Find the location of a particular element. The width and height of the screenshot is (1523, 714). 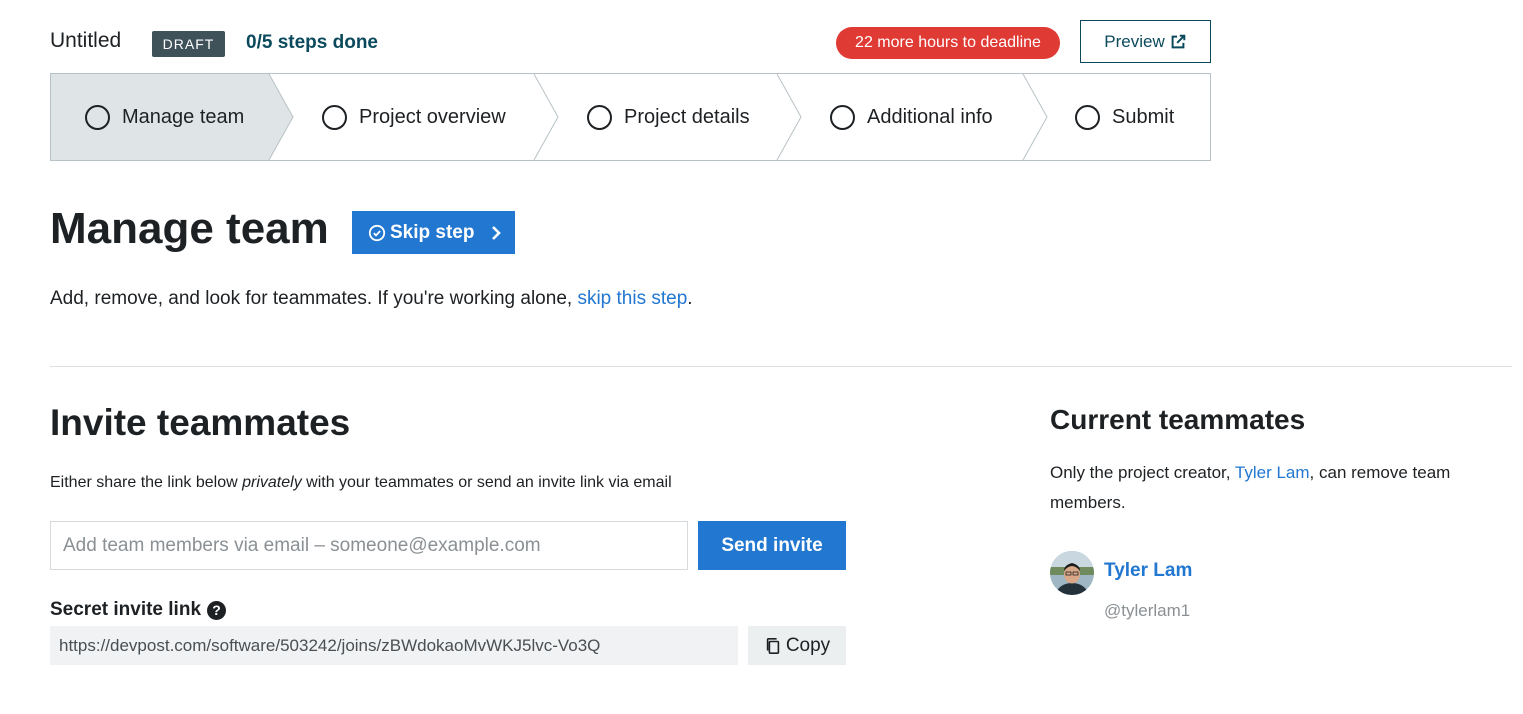

invite-desc-emphasis: privately is located at coordinates (272, 482).